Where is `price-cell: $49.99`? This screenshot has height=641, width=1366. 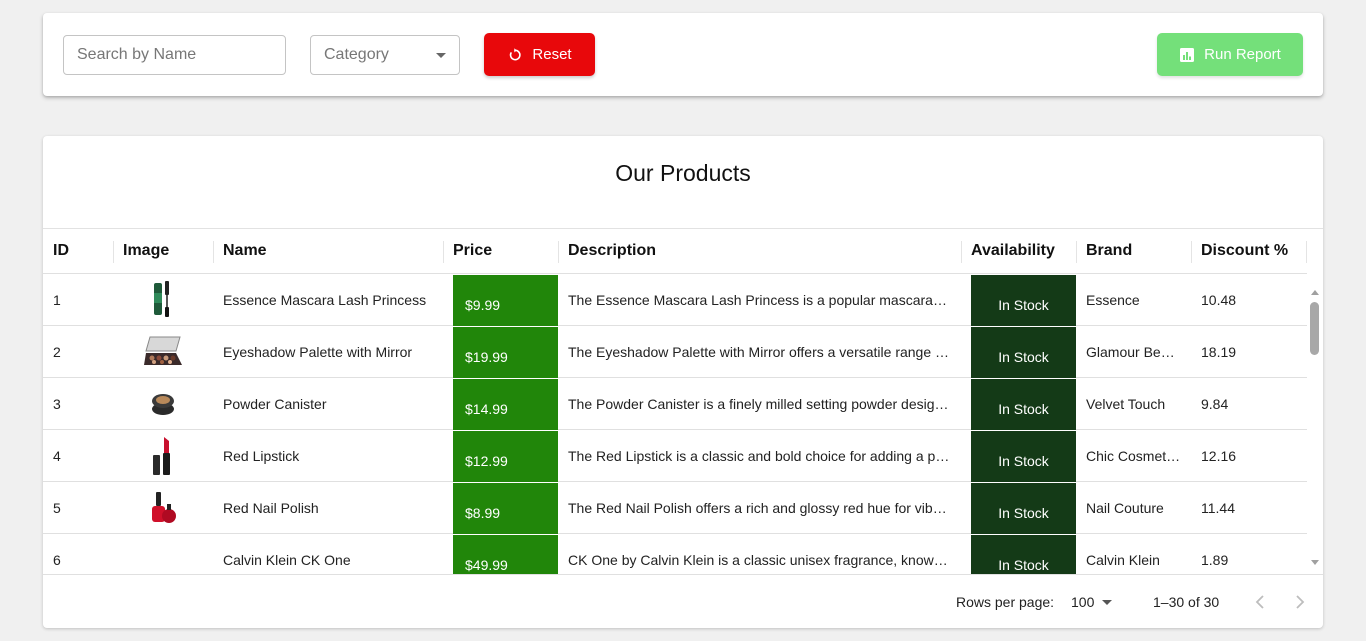
price-cell: $49.99 is located at coordinates (505, 555).